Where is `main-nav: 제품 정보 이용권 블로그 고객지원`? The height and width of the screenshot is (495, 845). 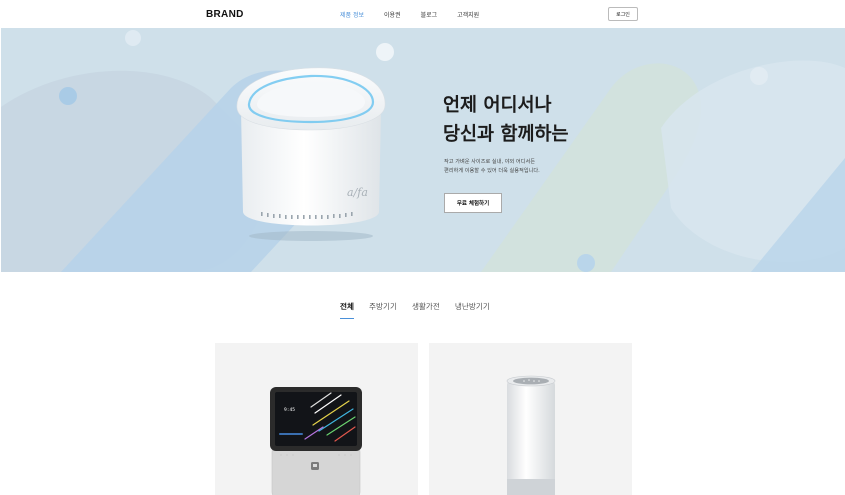
main-nav: 제품 정보 이용권 블로그 고객지원 is located at coordinates (409, 14).